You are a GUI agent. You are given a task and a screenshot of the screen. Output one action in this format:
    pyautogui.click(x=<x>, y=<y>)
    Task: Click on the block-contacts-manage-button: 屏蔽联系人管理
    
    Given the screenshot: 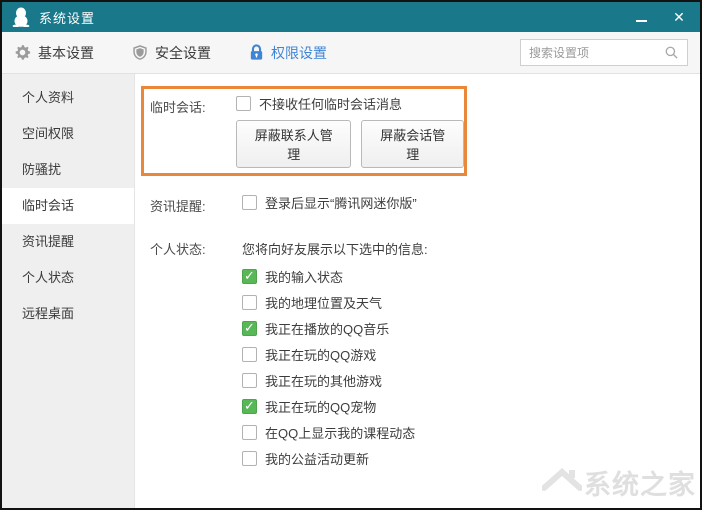 What is the action you would take?
    pyautogui.click(x=294, y=144)
    